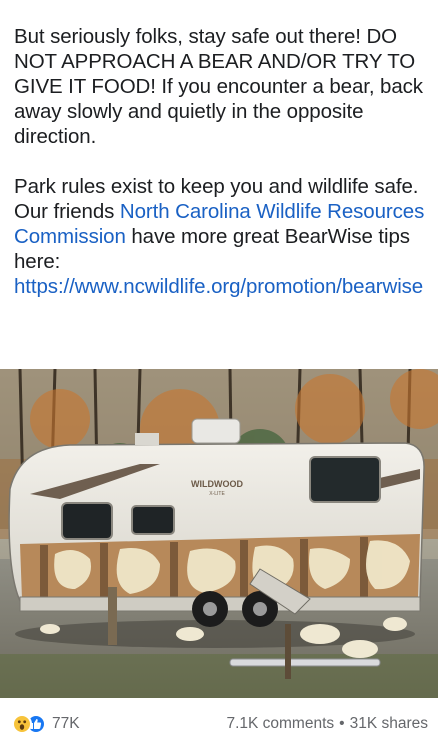 This screenshot has width=438, height=750. What do you see at coordinates (217, 484) in the screenshot?
I see `trailer-brand-logo: WILDWOOD` at bounding box center [217, 484].